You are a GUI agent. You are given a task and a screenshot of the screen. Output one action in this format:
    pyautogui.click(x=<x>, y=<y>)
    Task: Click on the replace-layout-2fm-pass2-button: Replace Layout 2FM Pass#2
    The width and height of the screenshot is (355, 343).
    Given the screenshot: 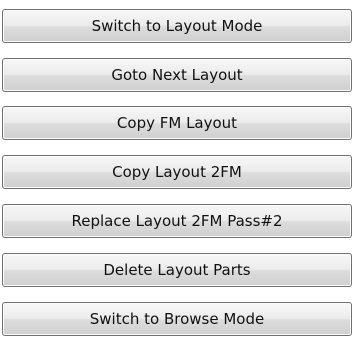 What is the action you would take?
    pyautogui.click(x=177, y=221)
    